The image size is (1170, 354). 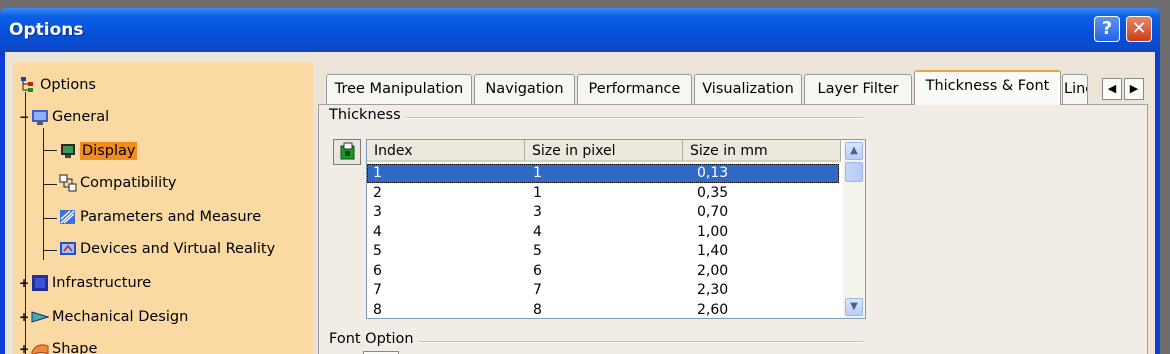 I want to click on table-row: 2 1 0,35, so click(x=603, y=193).